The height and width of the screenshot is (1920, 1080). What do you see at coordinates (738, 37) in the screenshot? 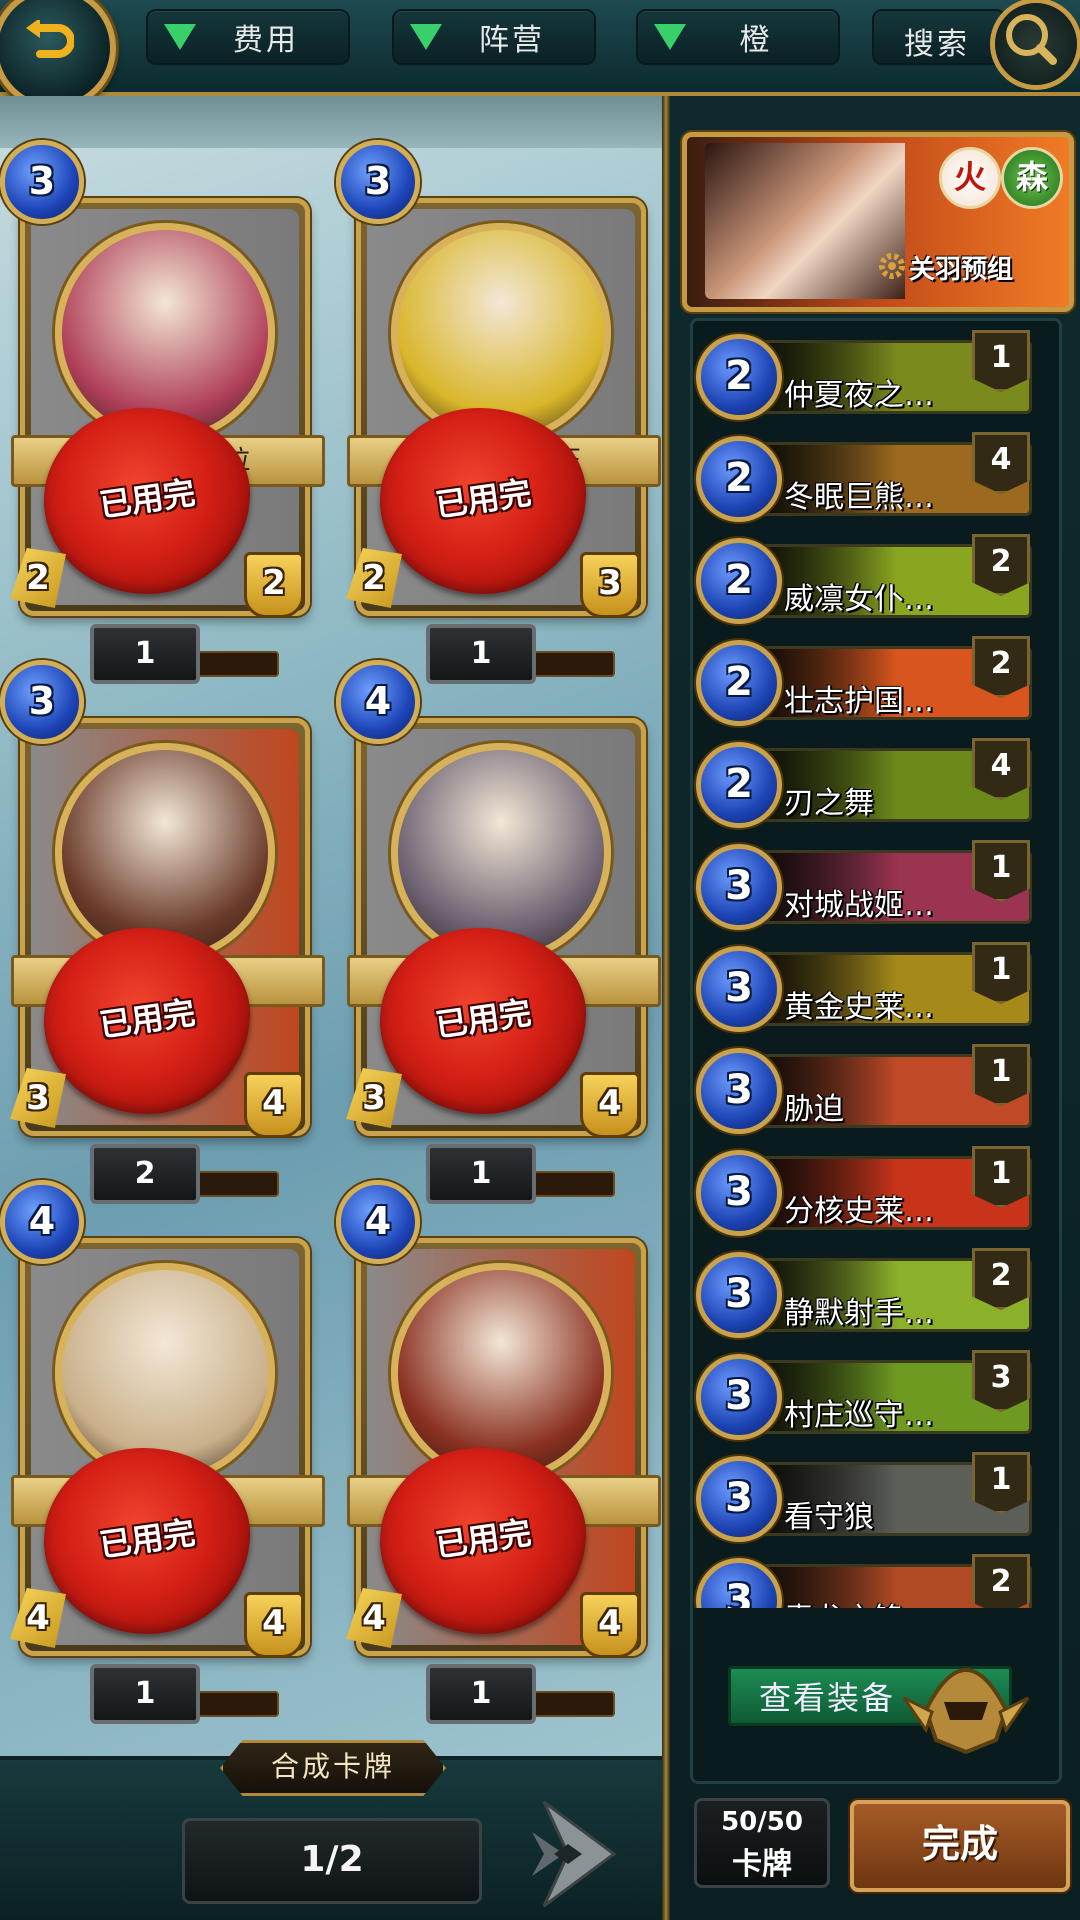
I see `rarity-filter-button: 橙` at bounding box center [738, 37].